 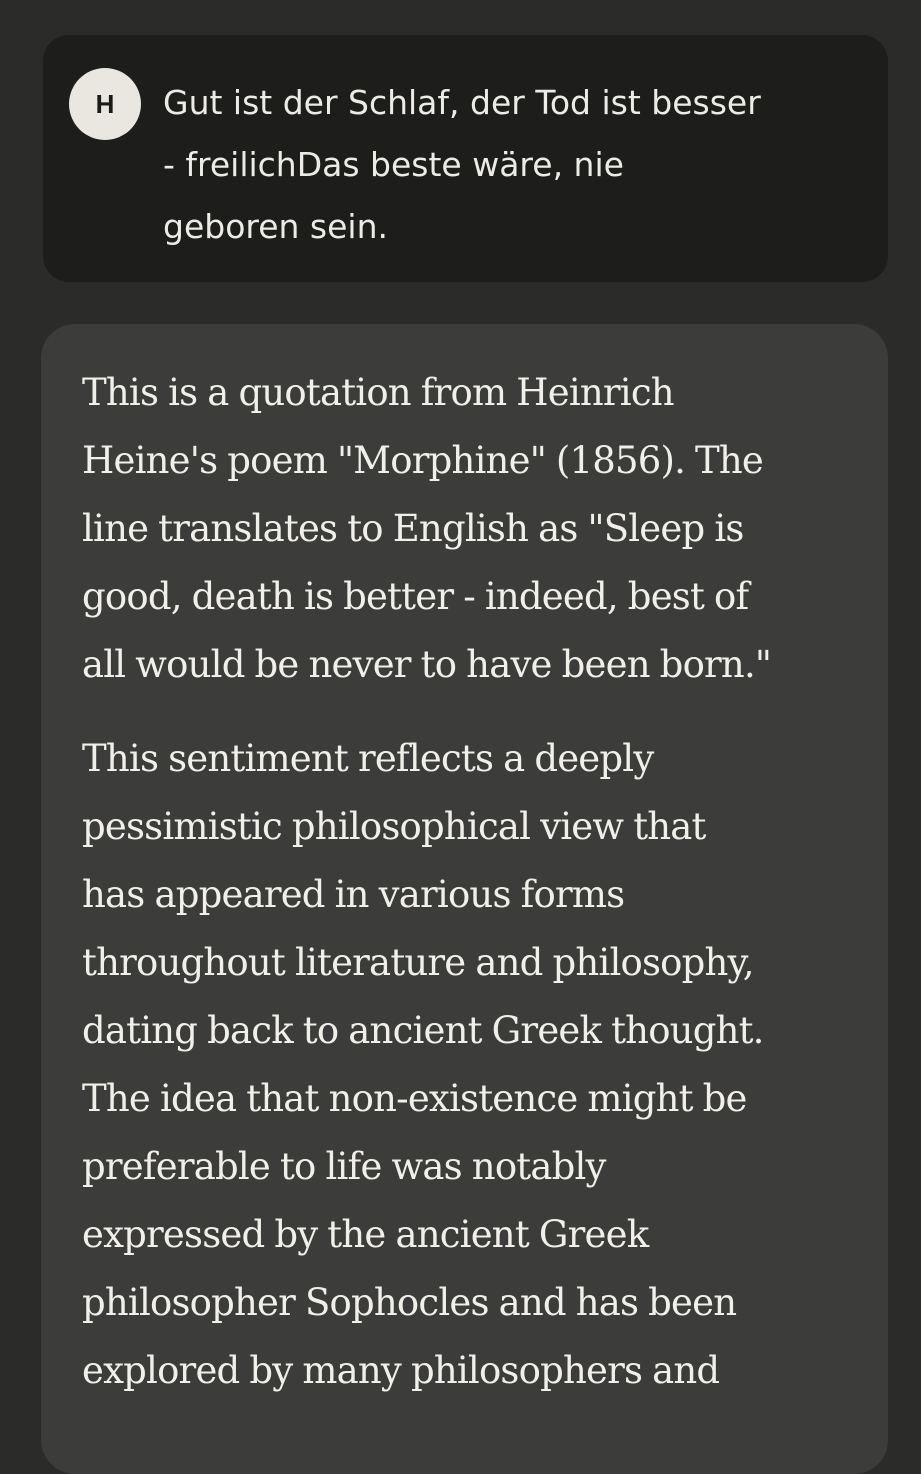 What do you see at coordinates (394, 826) in the screenshot?
I see `assistant-line: pessimistic philosophical view that` at bounding box center [394, 826].